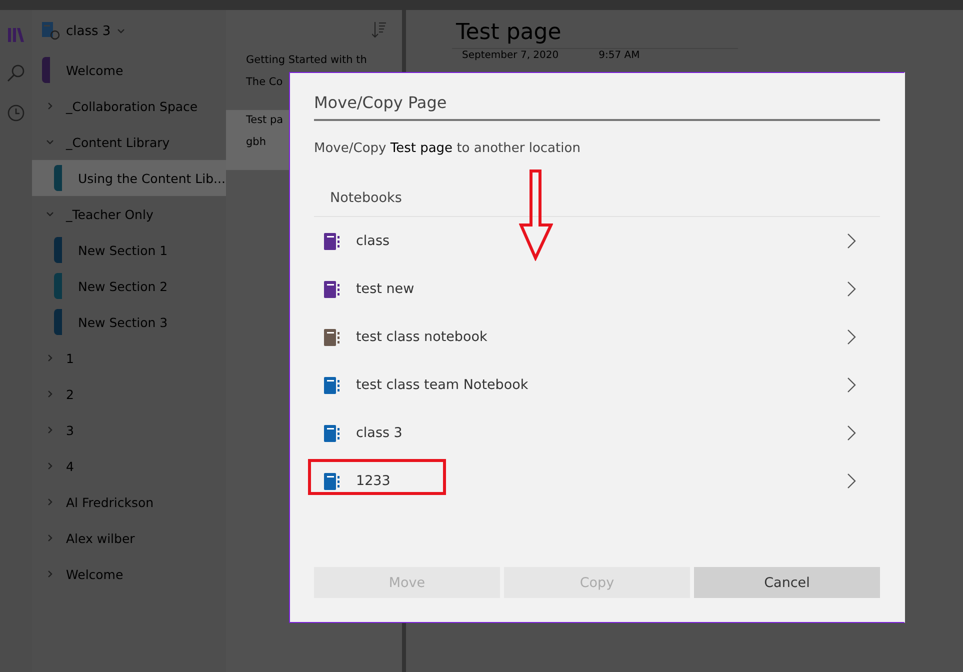  Describe the element at coordinates (129, 214) in the screenshot. I see `section-group: _Teacher Only` at that location.